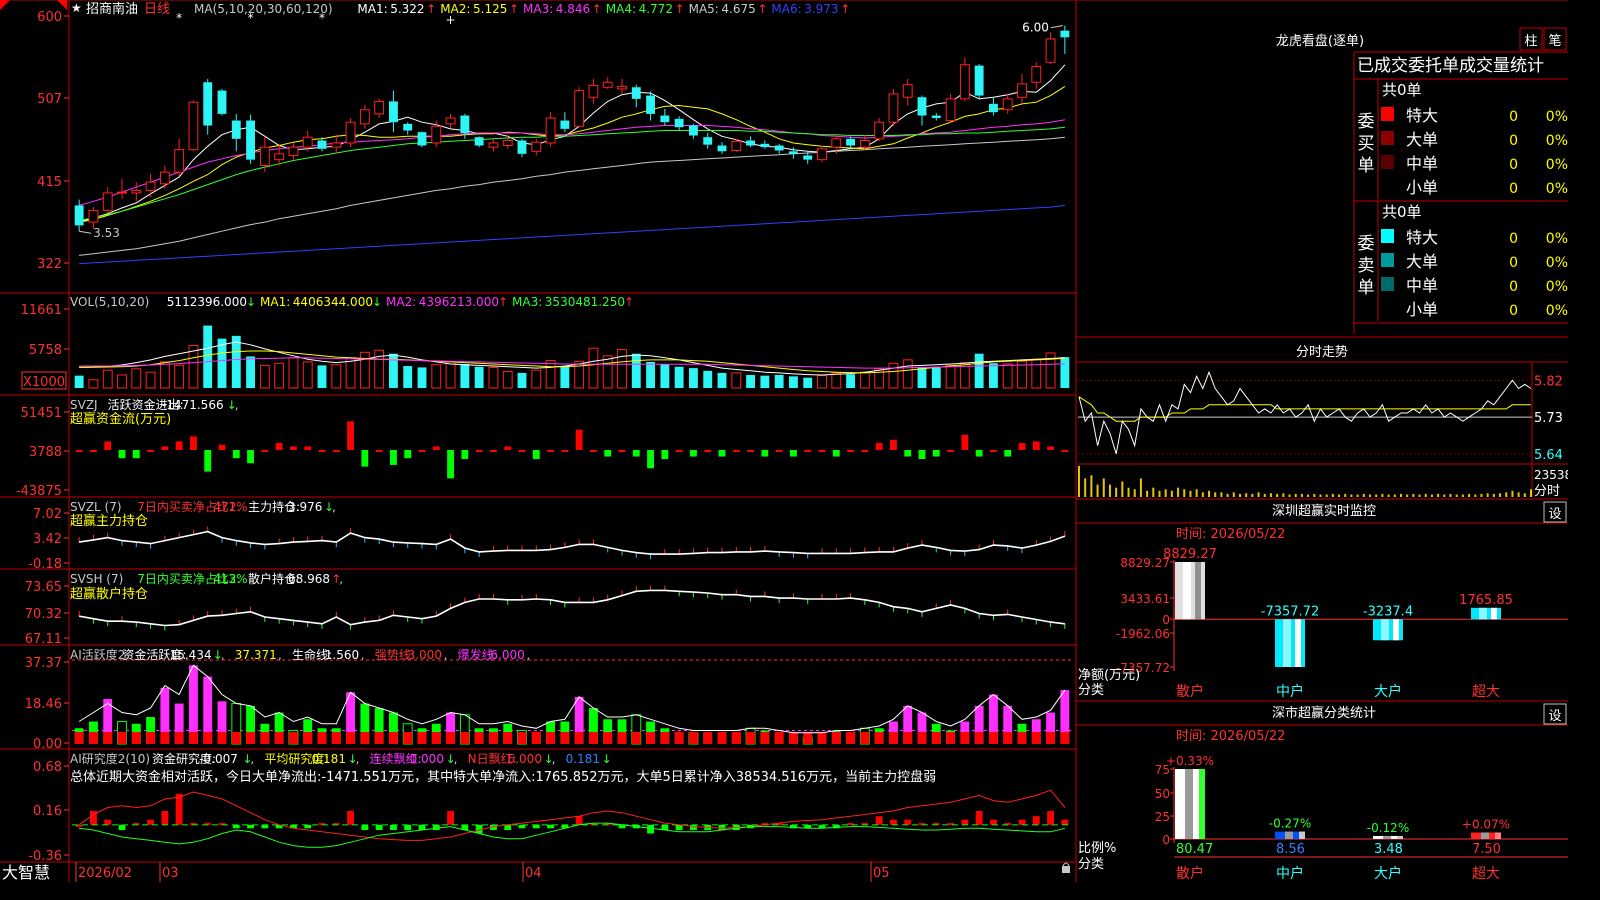 Image resolution: width=1600 pixels, height=900 pixels. What do you see at coordinates (1035, 28) in the screenshot?
I see `high-price-label: 6.00` at bounding box center [1035, 28].